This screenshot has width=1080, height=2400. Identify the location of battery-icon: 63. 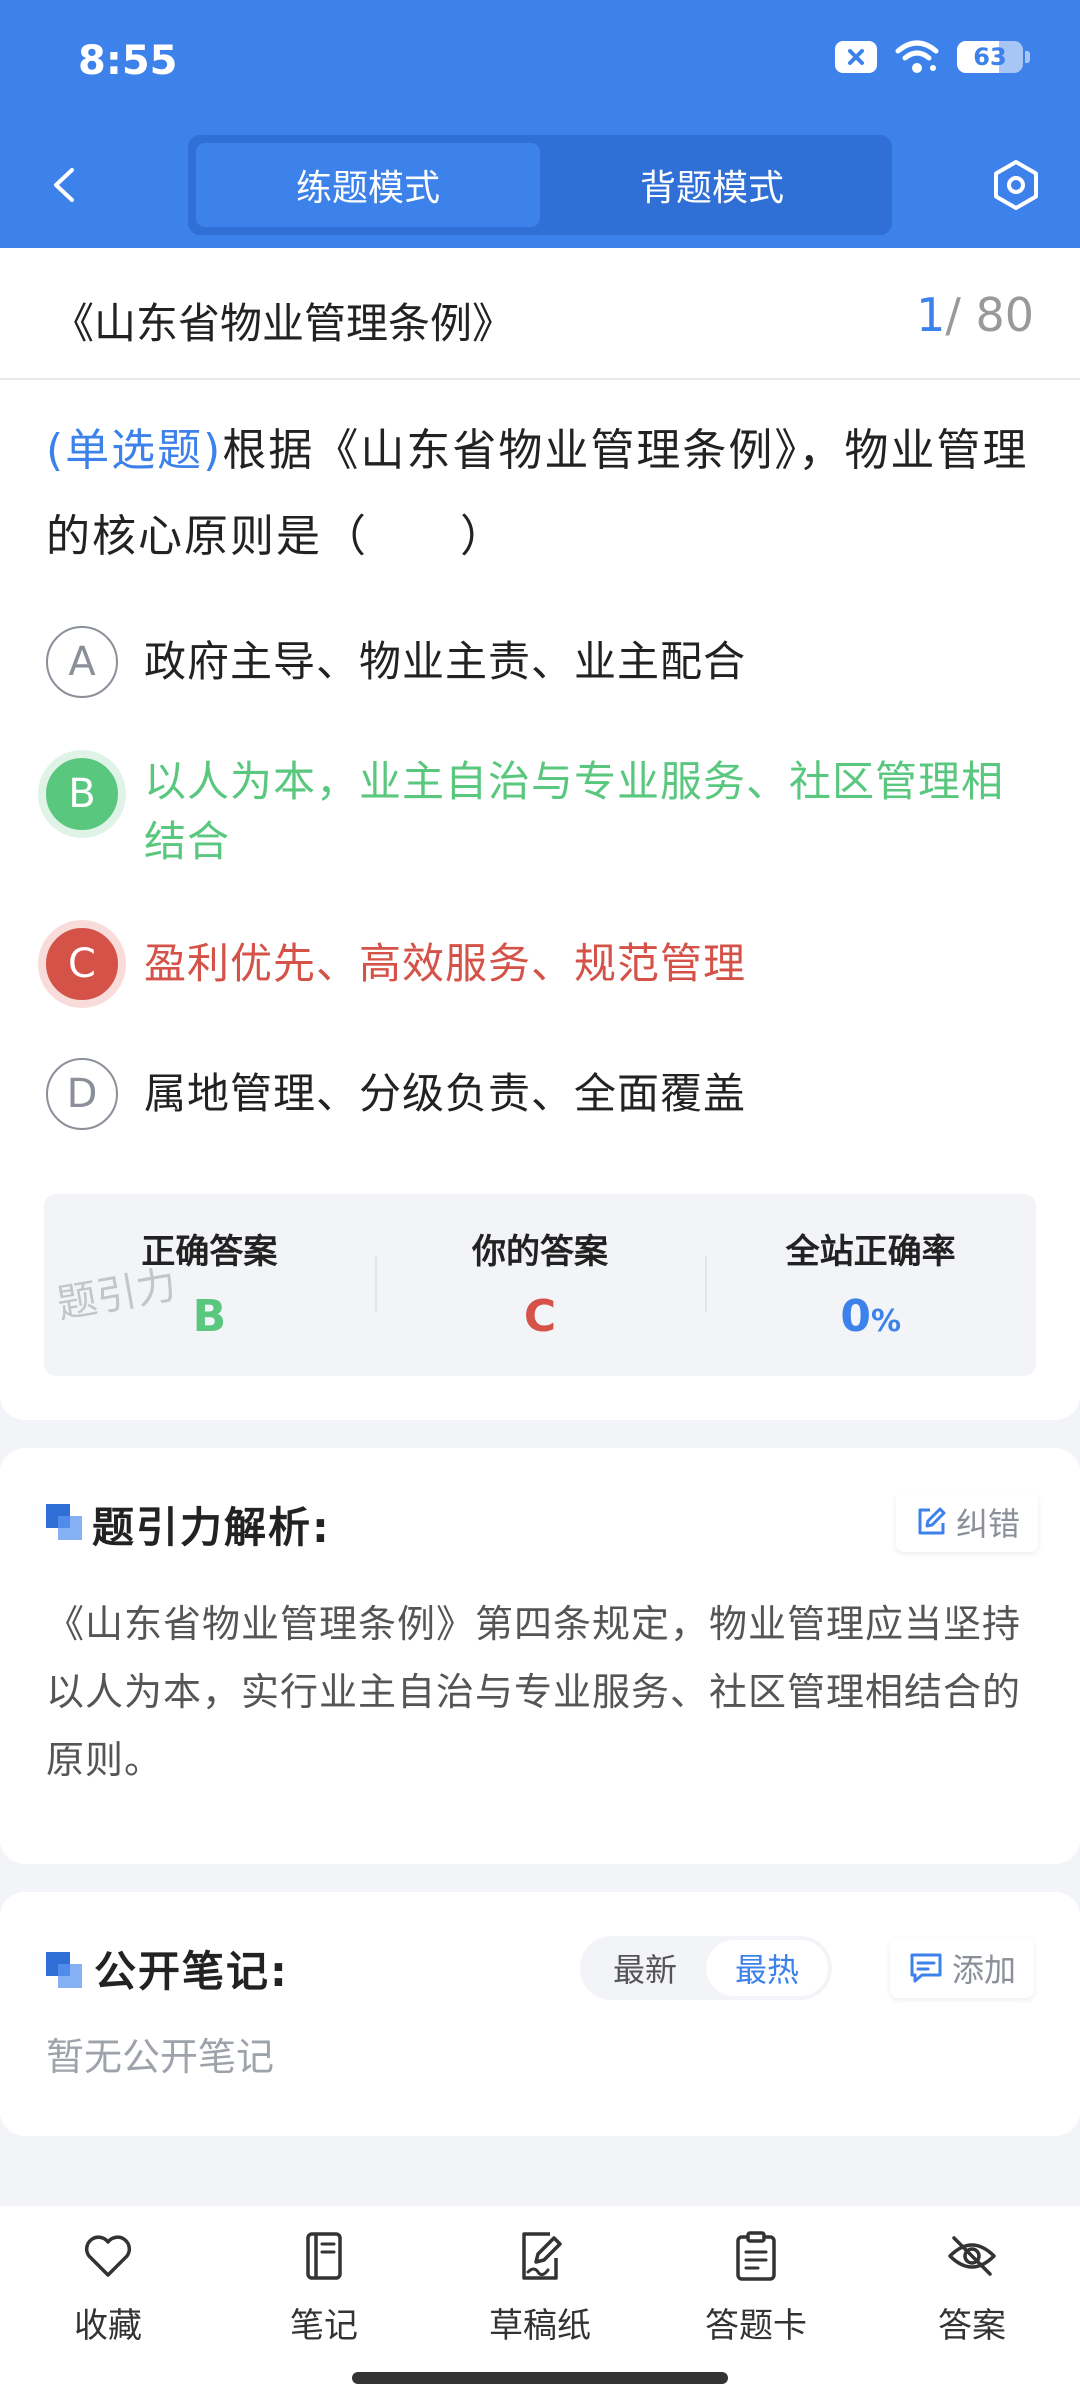
(990, 57).